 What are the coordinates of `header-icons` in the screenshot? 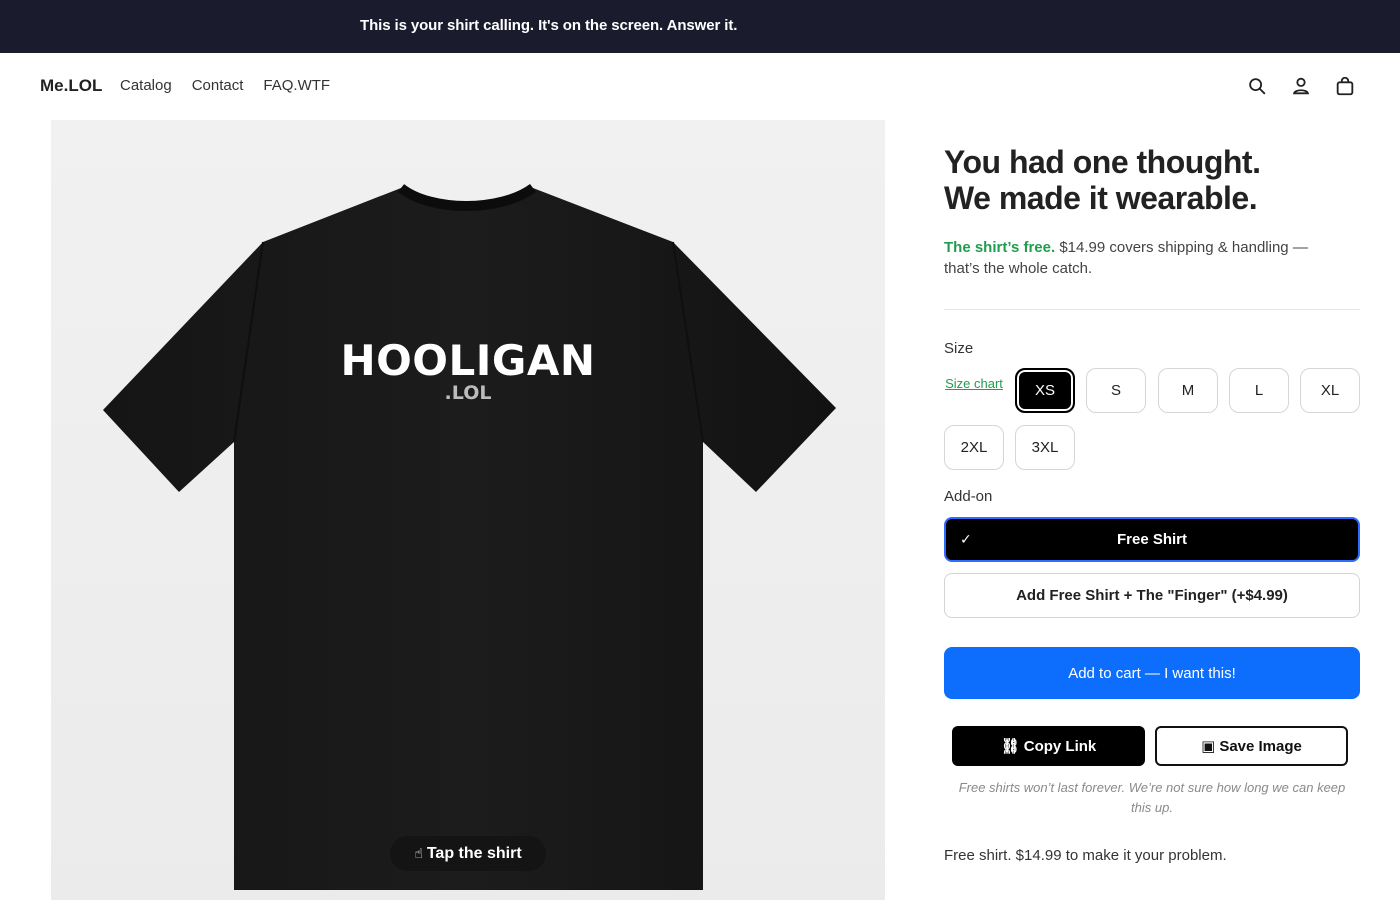 It's located at (1301, 86).